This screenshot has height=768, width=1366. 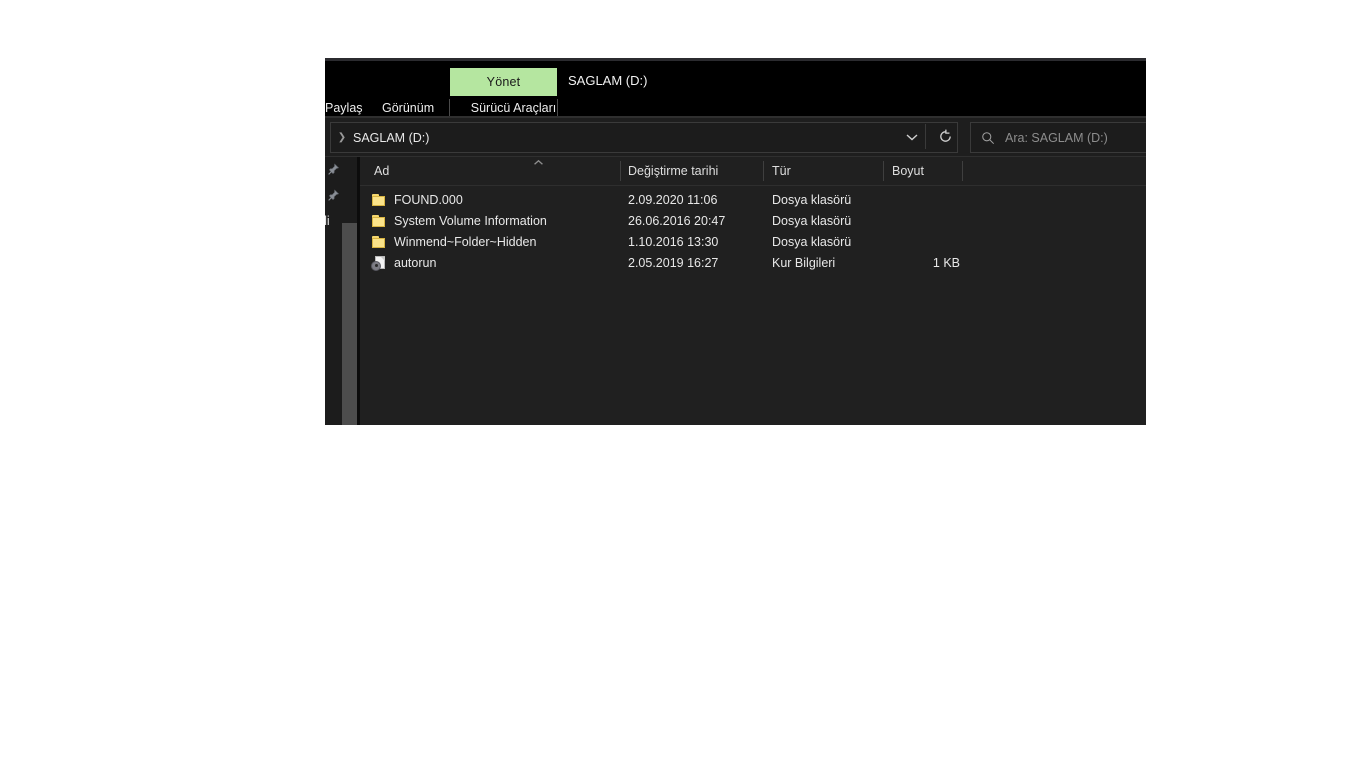 I want to click on search-placeholder: Ara: SAGLAM (D:), so click(x=1056, y=138).